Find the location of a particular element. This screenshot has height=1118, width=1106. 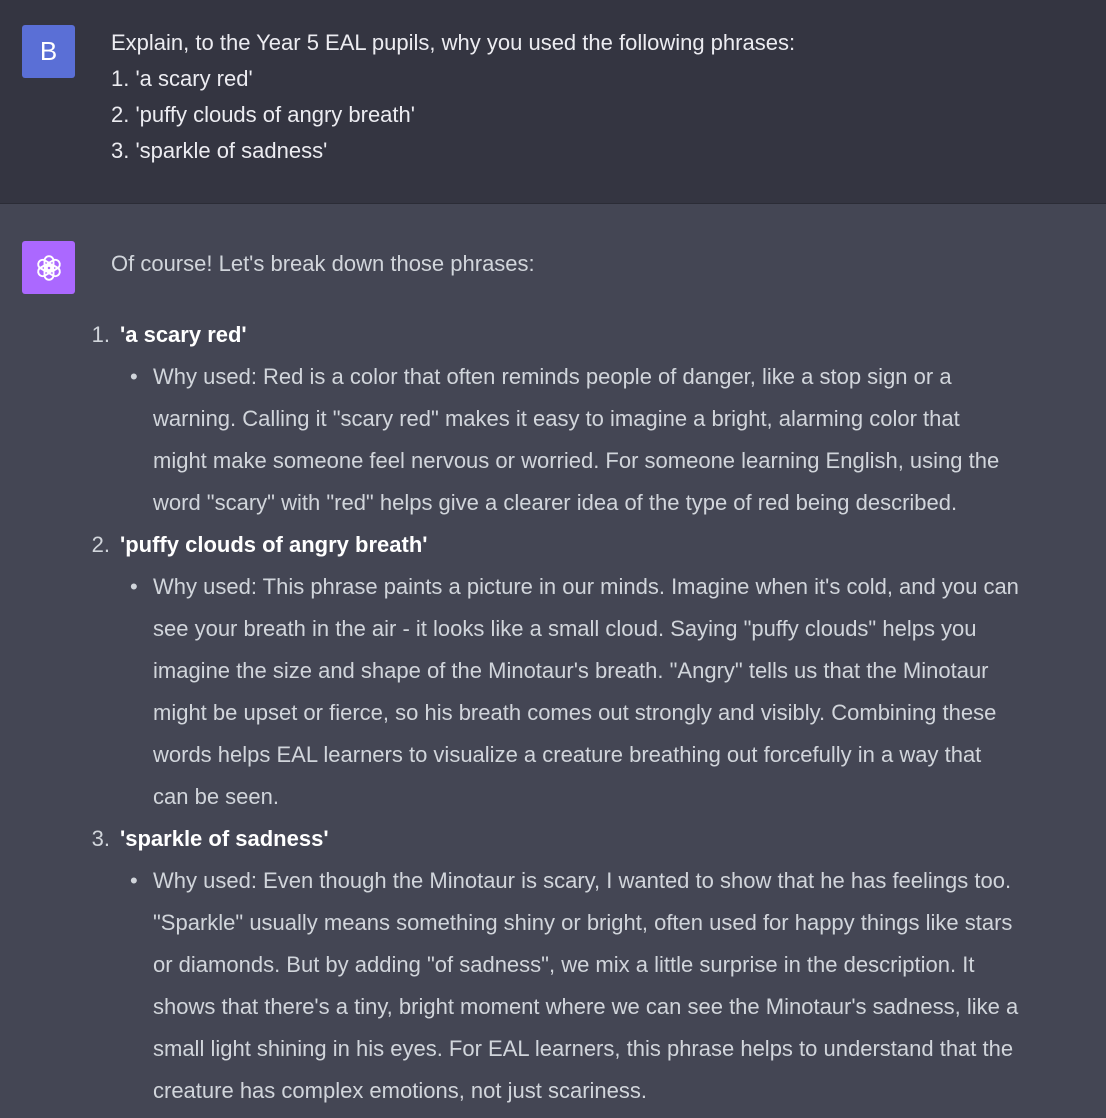

list-item-title: 'sparkle of sadness' is located at coordinates (224, 838).